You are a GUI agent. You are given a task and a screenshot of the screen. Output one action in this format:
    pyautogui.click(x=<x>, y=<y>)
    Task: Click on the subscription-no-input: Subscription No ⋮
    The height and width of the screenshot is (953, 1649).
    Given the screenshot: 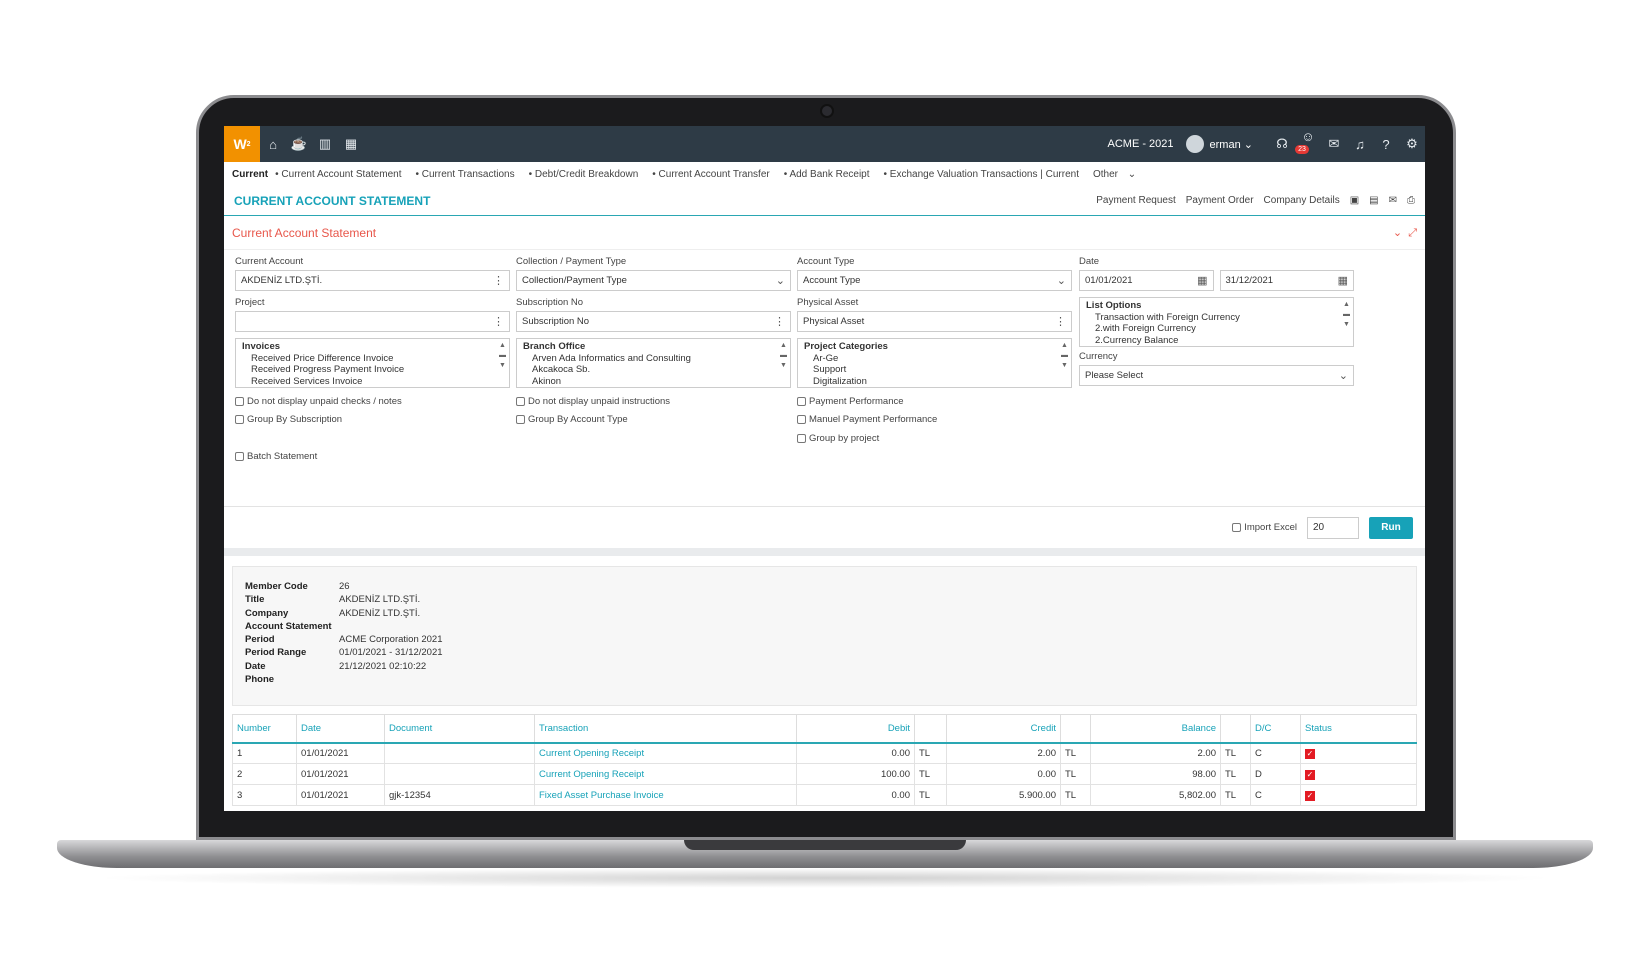 What is the action you would take?
    pyautogui.click(x=653, y=321)
    